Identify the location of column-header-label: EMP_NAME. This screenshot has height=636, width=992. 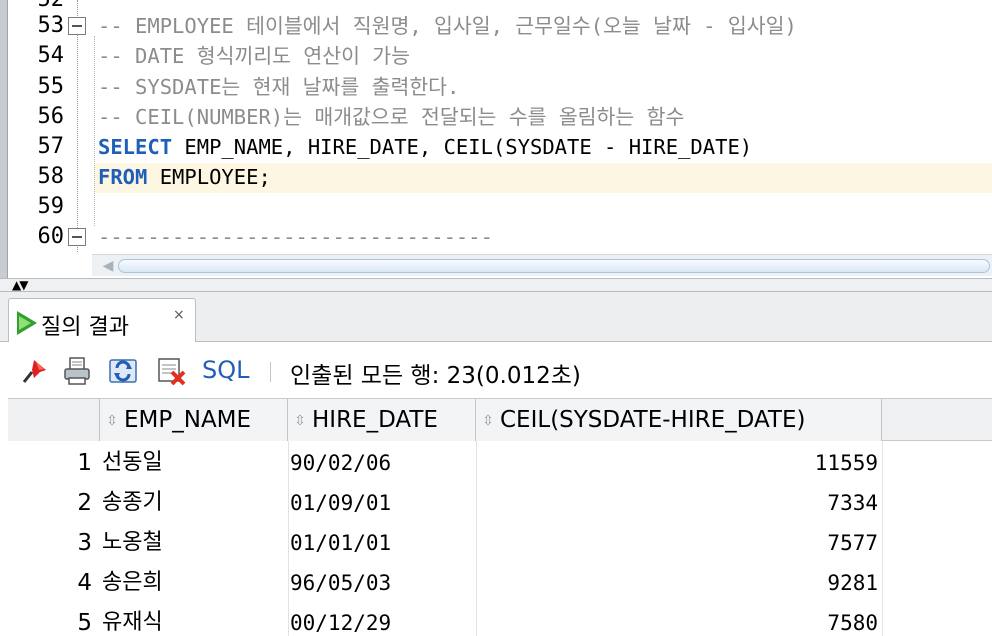
(188, 420).